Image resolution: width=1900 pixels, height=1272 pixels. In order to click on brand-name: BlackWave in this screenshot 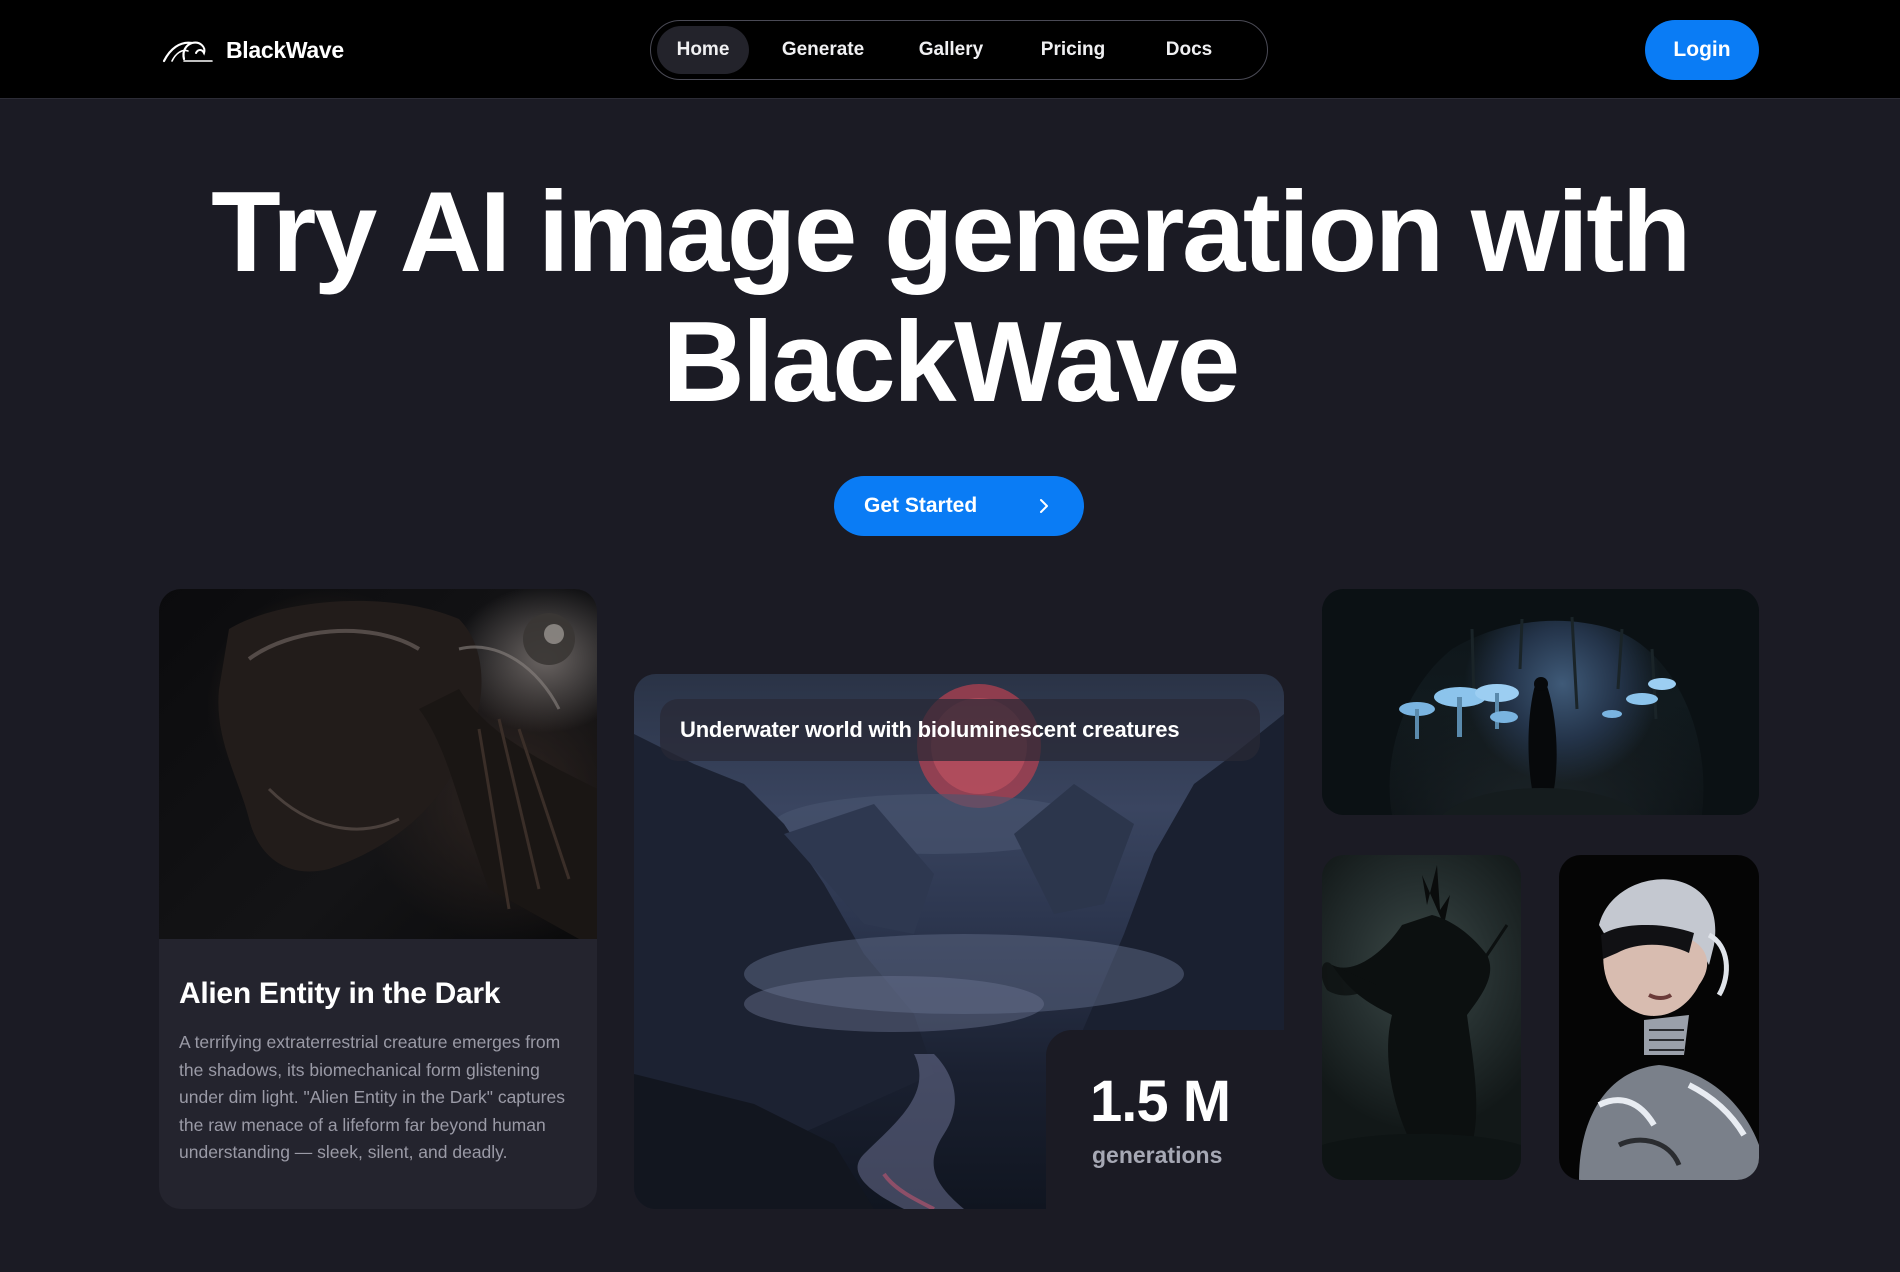, I will do `click(285, 49)`.